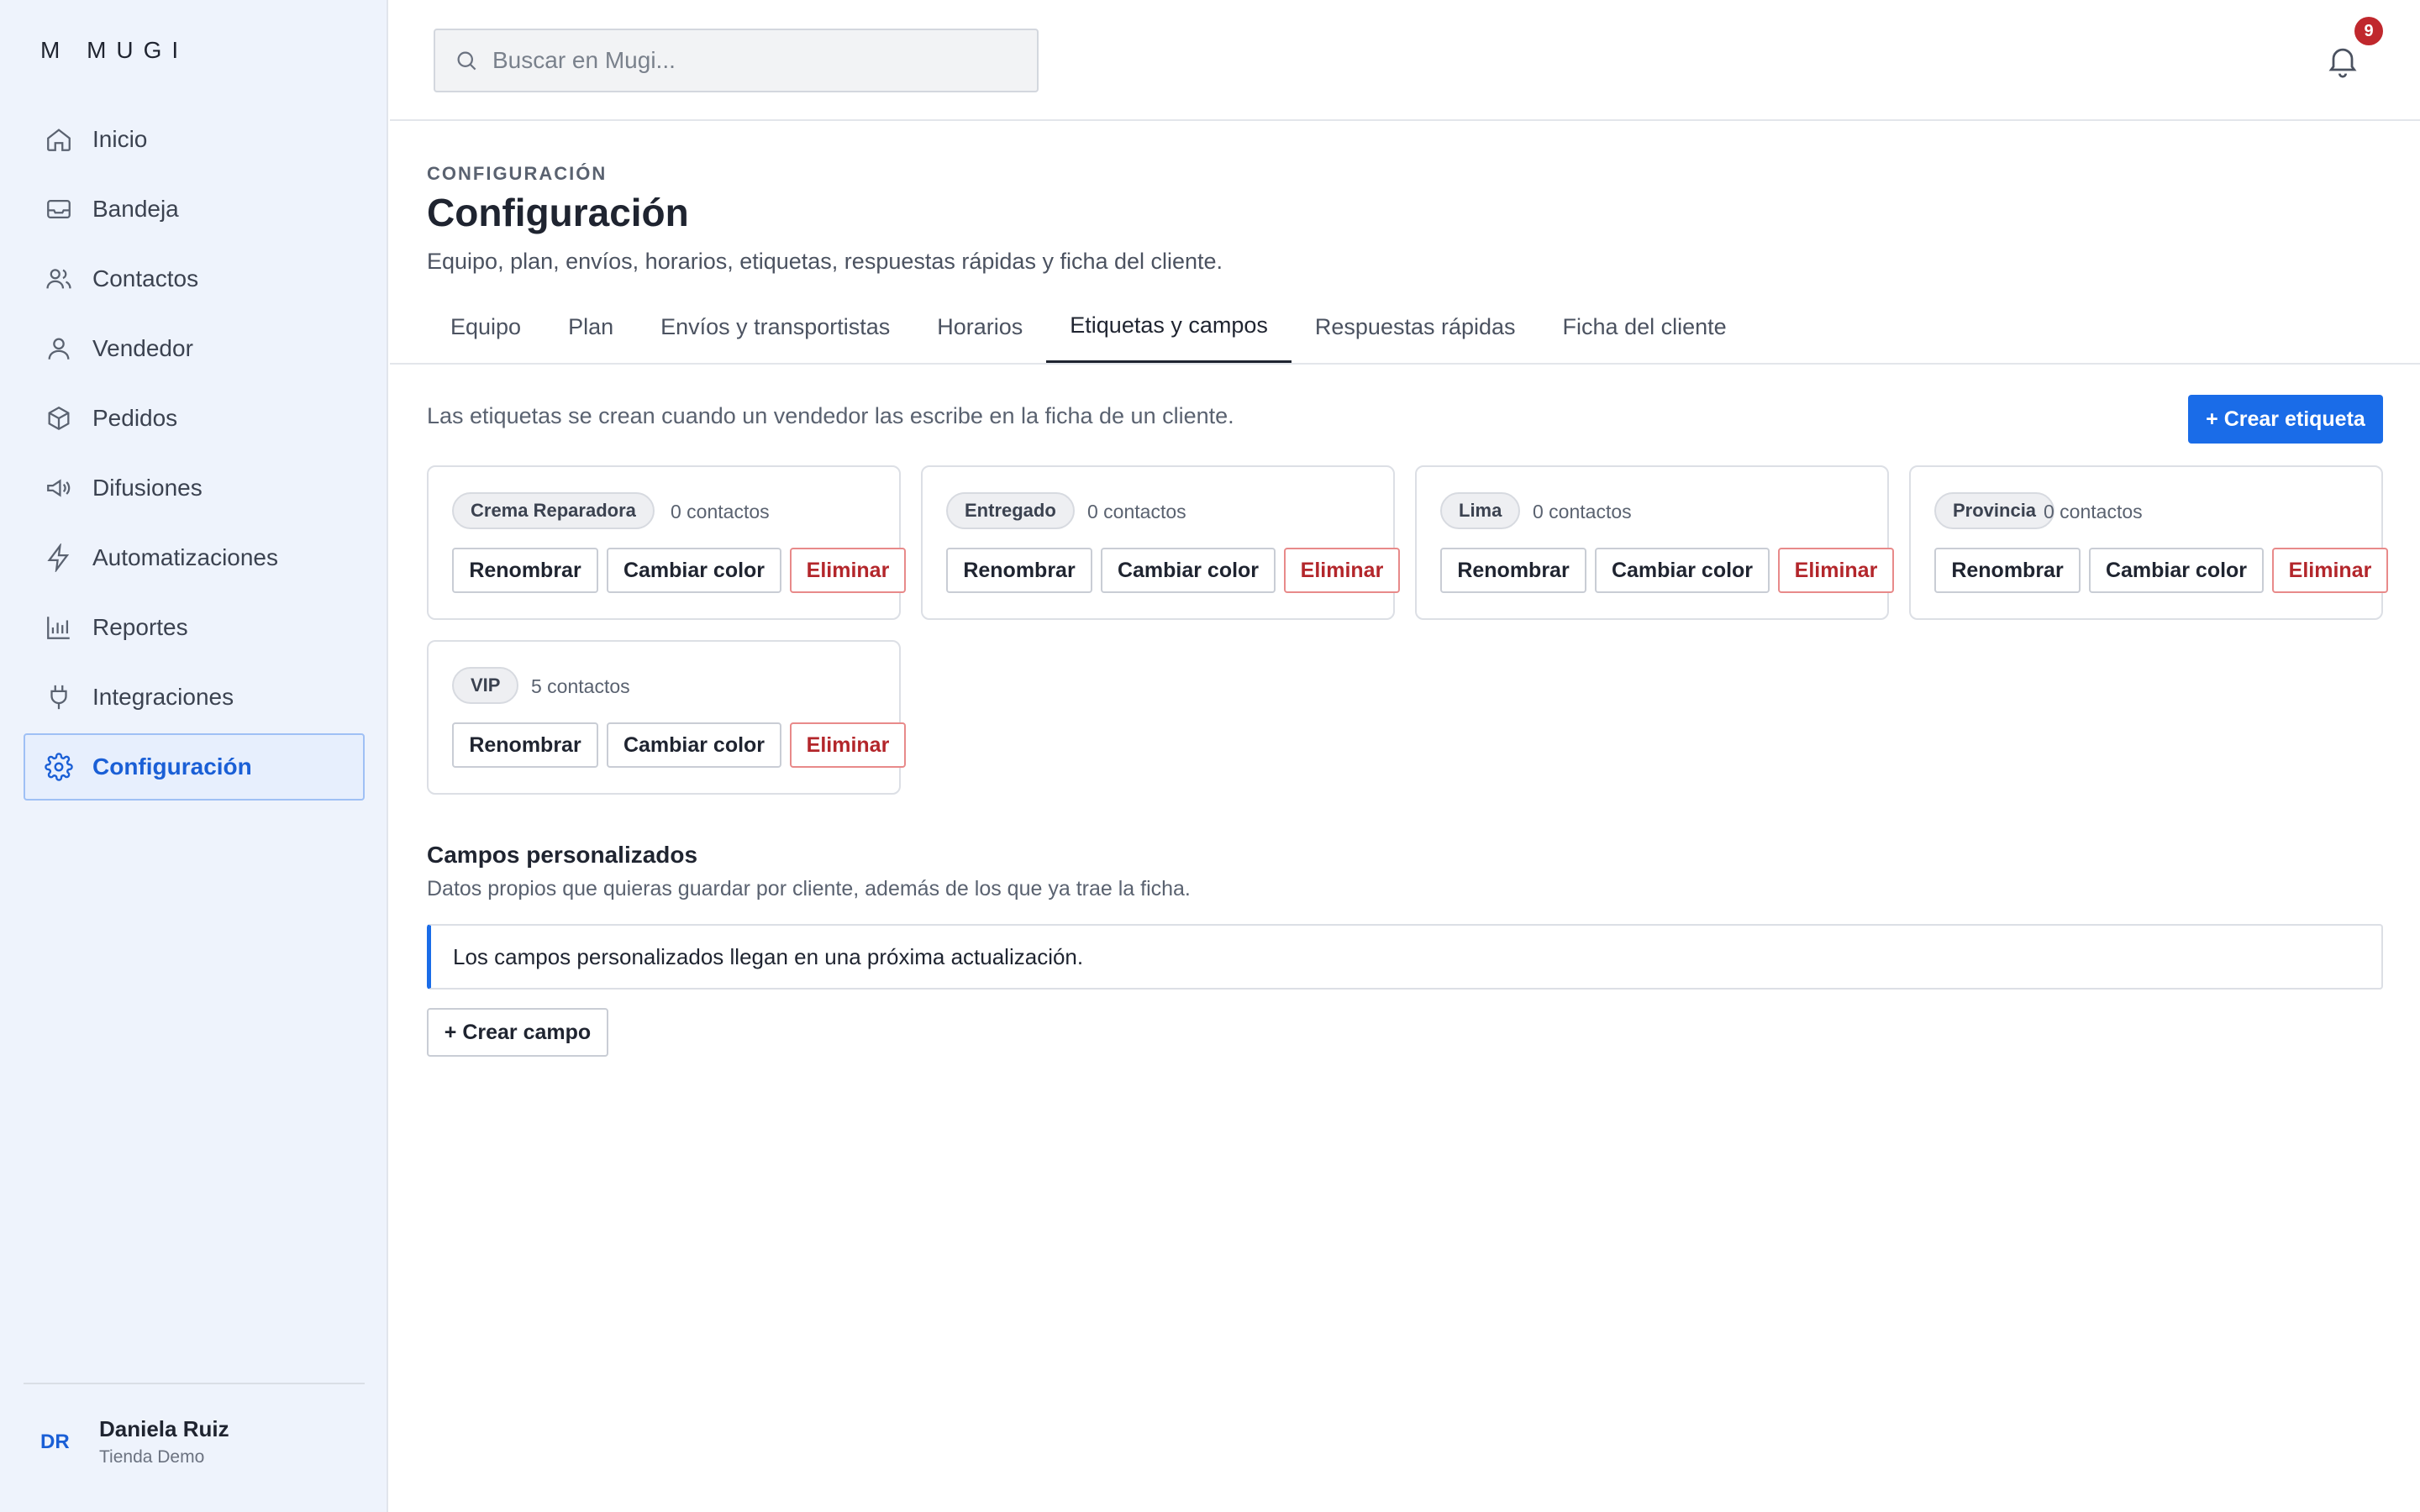 The width and height of the screenshot is (2420, 1512). Describe the element at coordinates (466, 60) in the screenshot. I see `search-icon` at that location.